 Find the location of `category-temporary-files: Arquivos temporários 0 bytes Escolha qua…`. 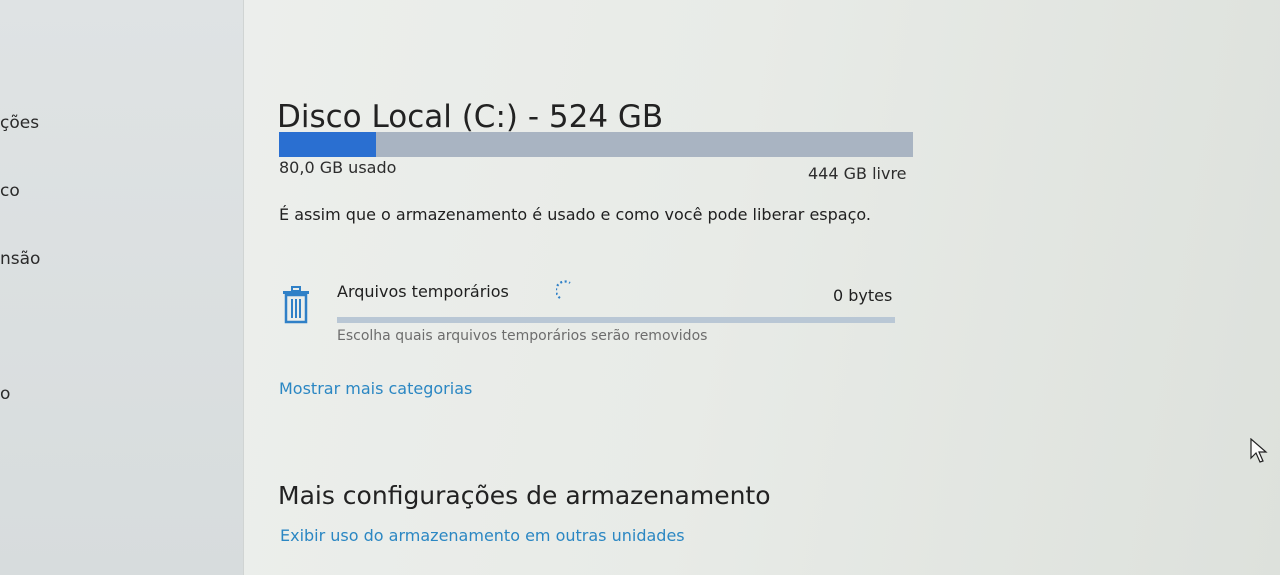

category-temporary-files: Arquivos temporários 0 bytes Escolha qua… is located at coordinates (588, 315).